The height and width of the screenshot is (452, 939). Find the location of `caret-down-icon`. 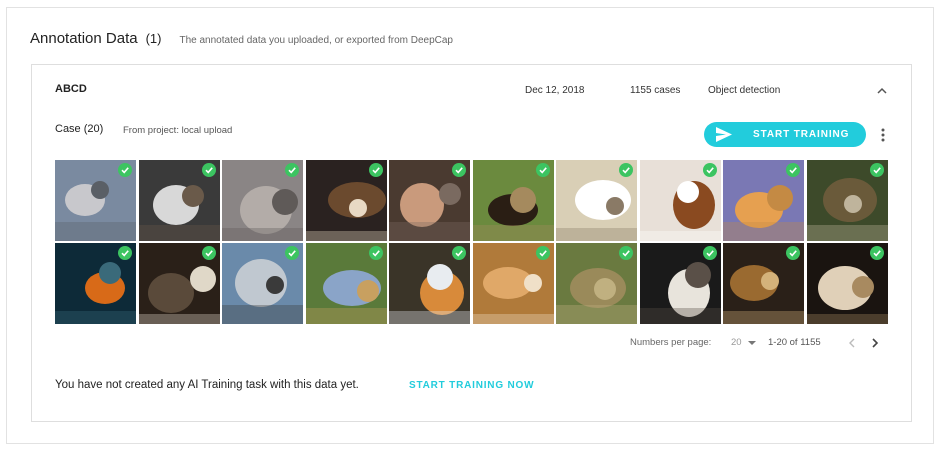

caret-down-icon is located at coordinates (752, 343).